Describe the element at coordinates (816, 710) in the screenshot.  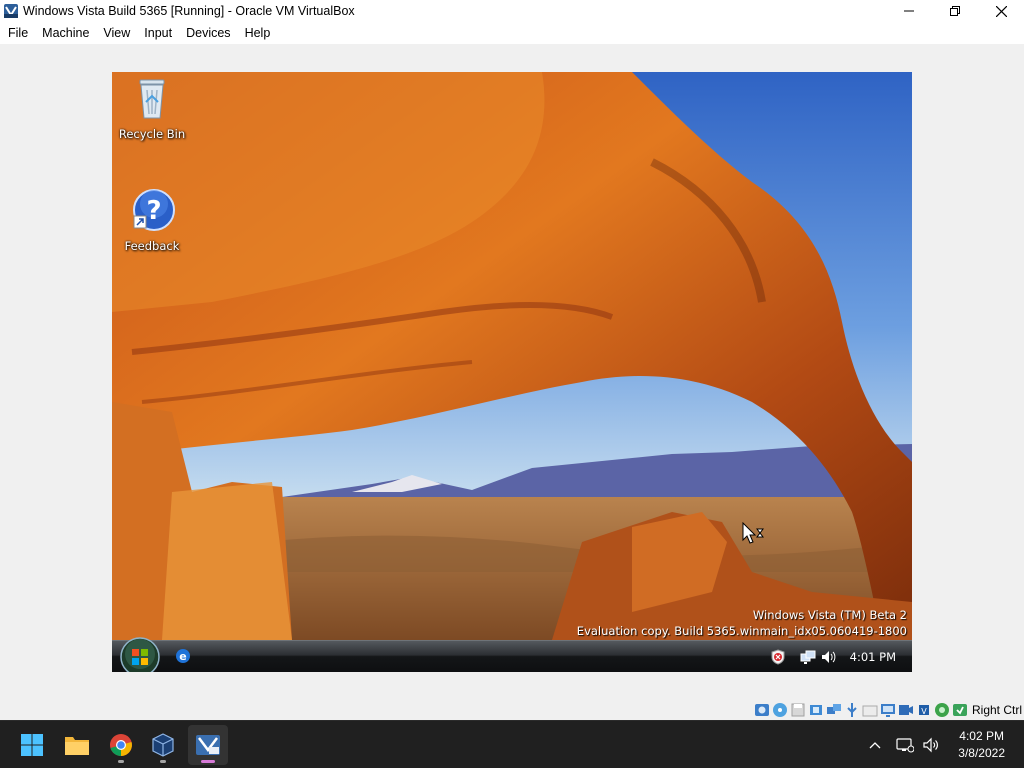
I see `audio-icon` at that location.